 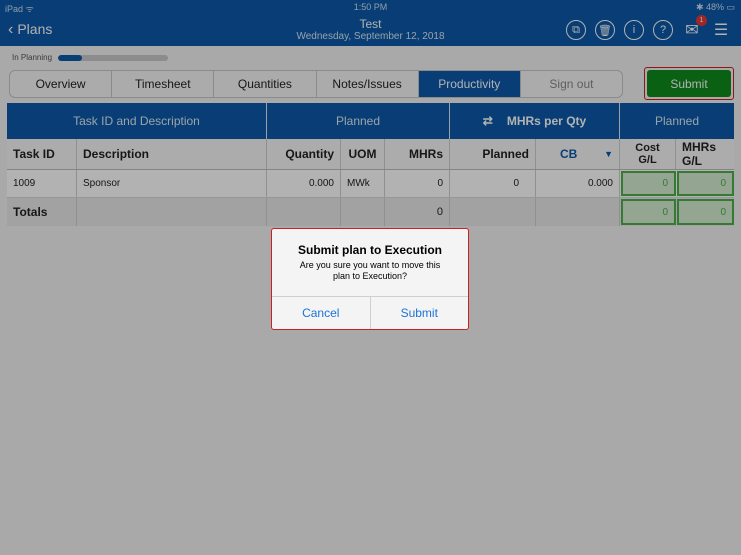 What do you see at coordinates (369, 250) in the screenshot?
I see `dialog-title: Submit plan to Execution` at bounding box center [369, 250].